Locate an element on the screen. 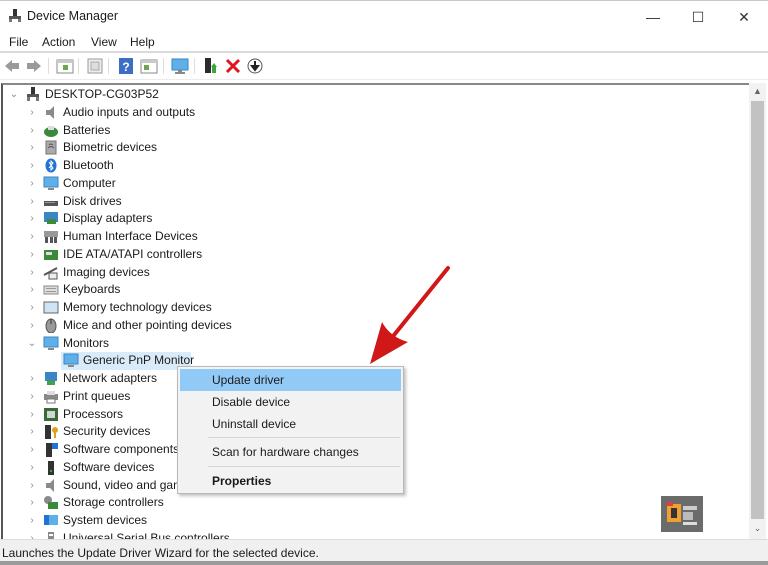 The height and width of the screenshot is (565, 768). tree-category: › Keyboards is located at coordinates (203, 290).